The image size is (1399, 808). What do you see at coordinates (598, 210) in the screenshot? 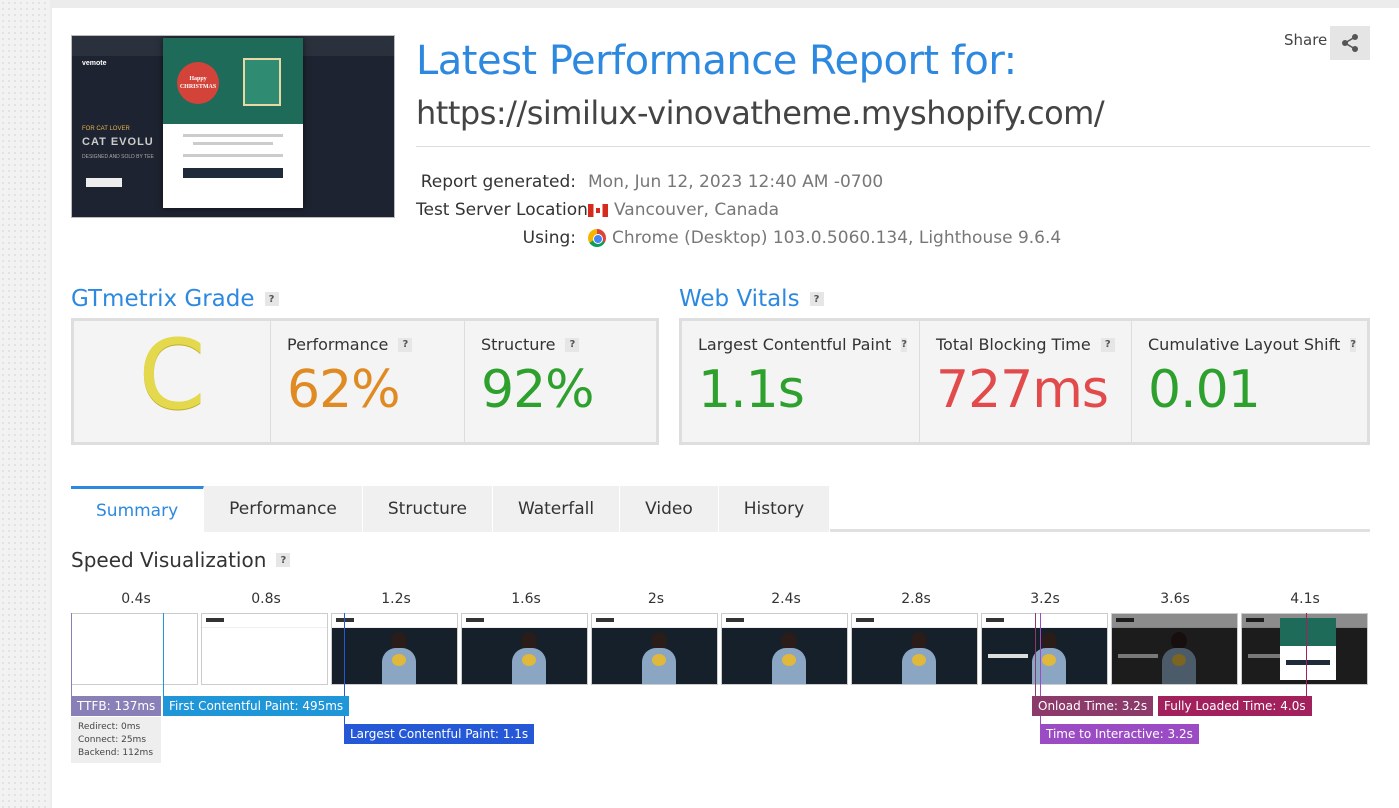
I see `canada-flag-icon` at bounding box center [598, 210].